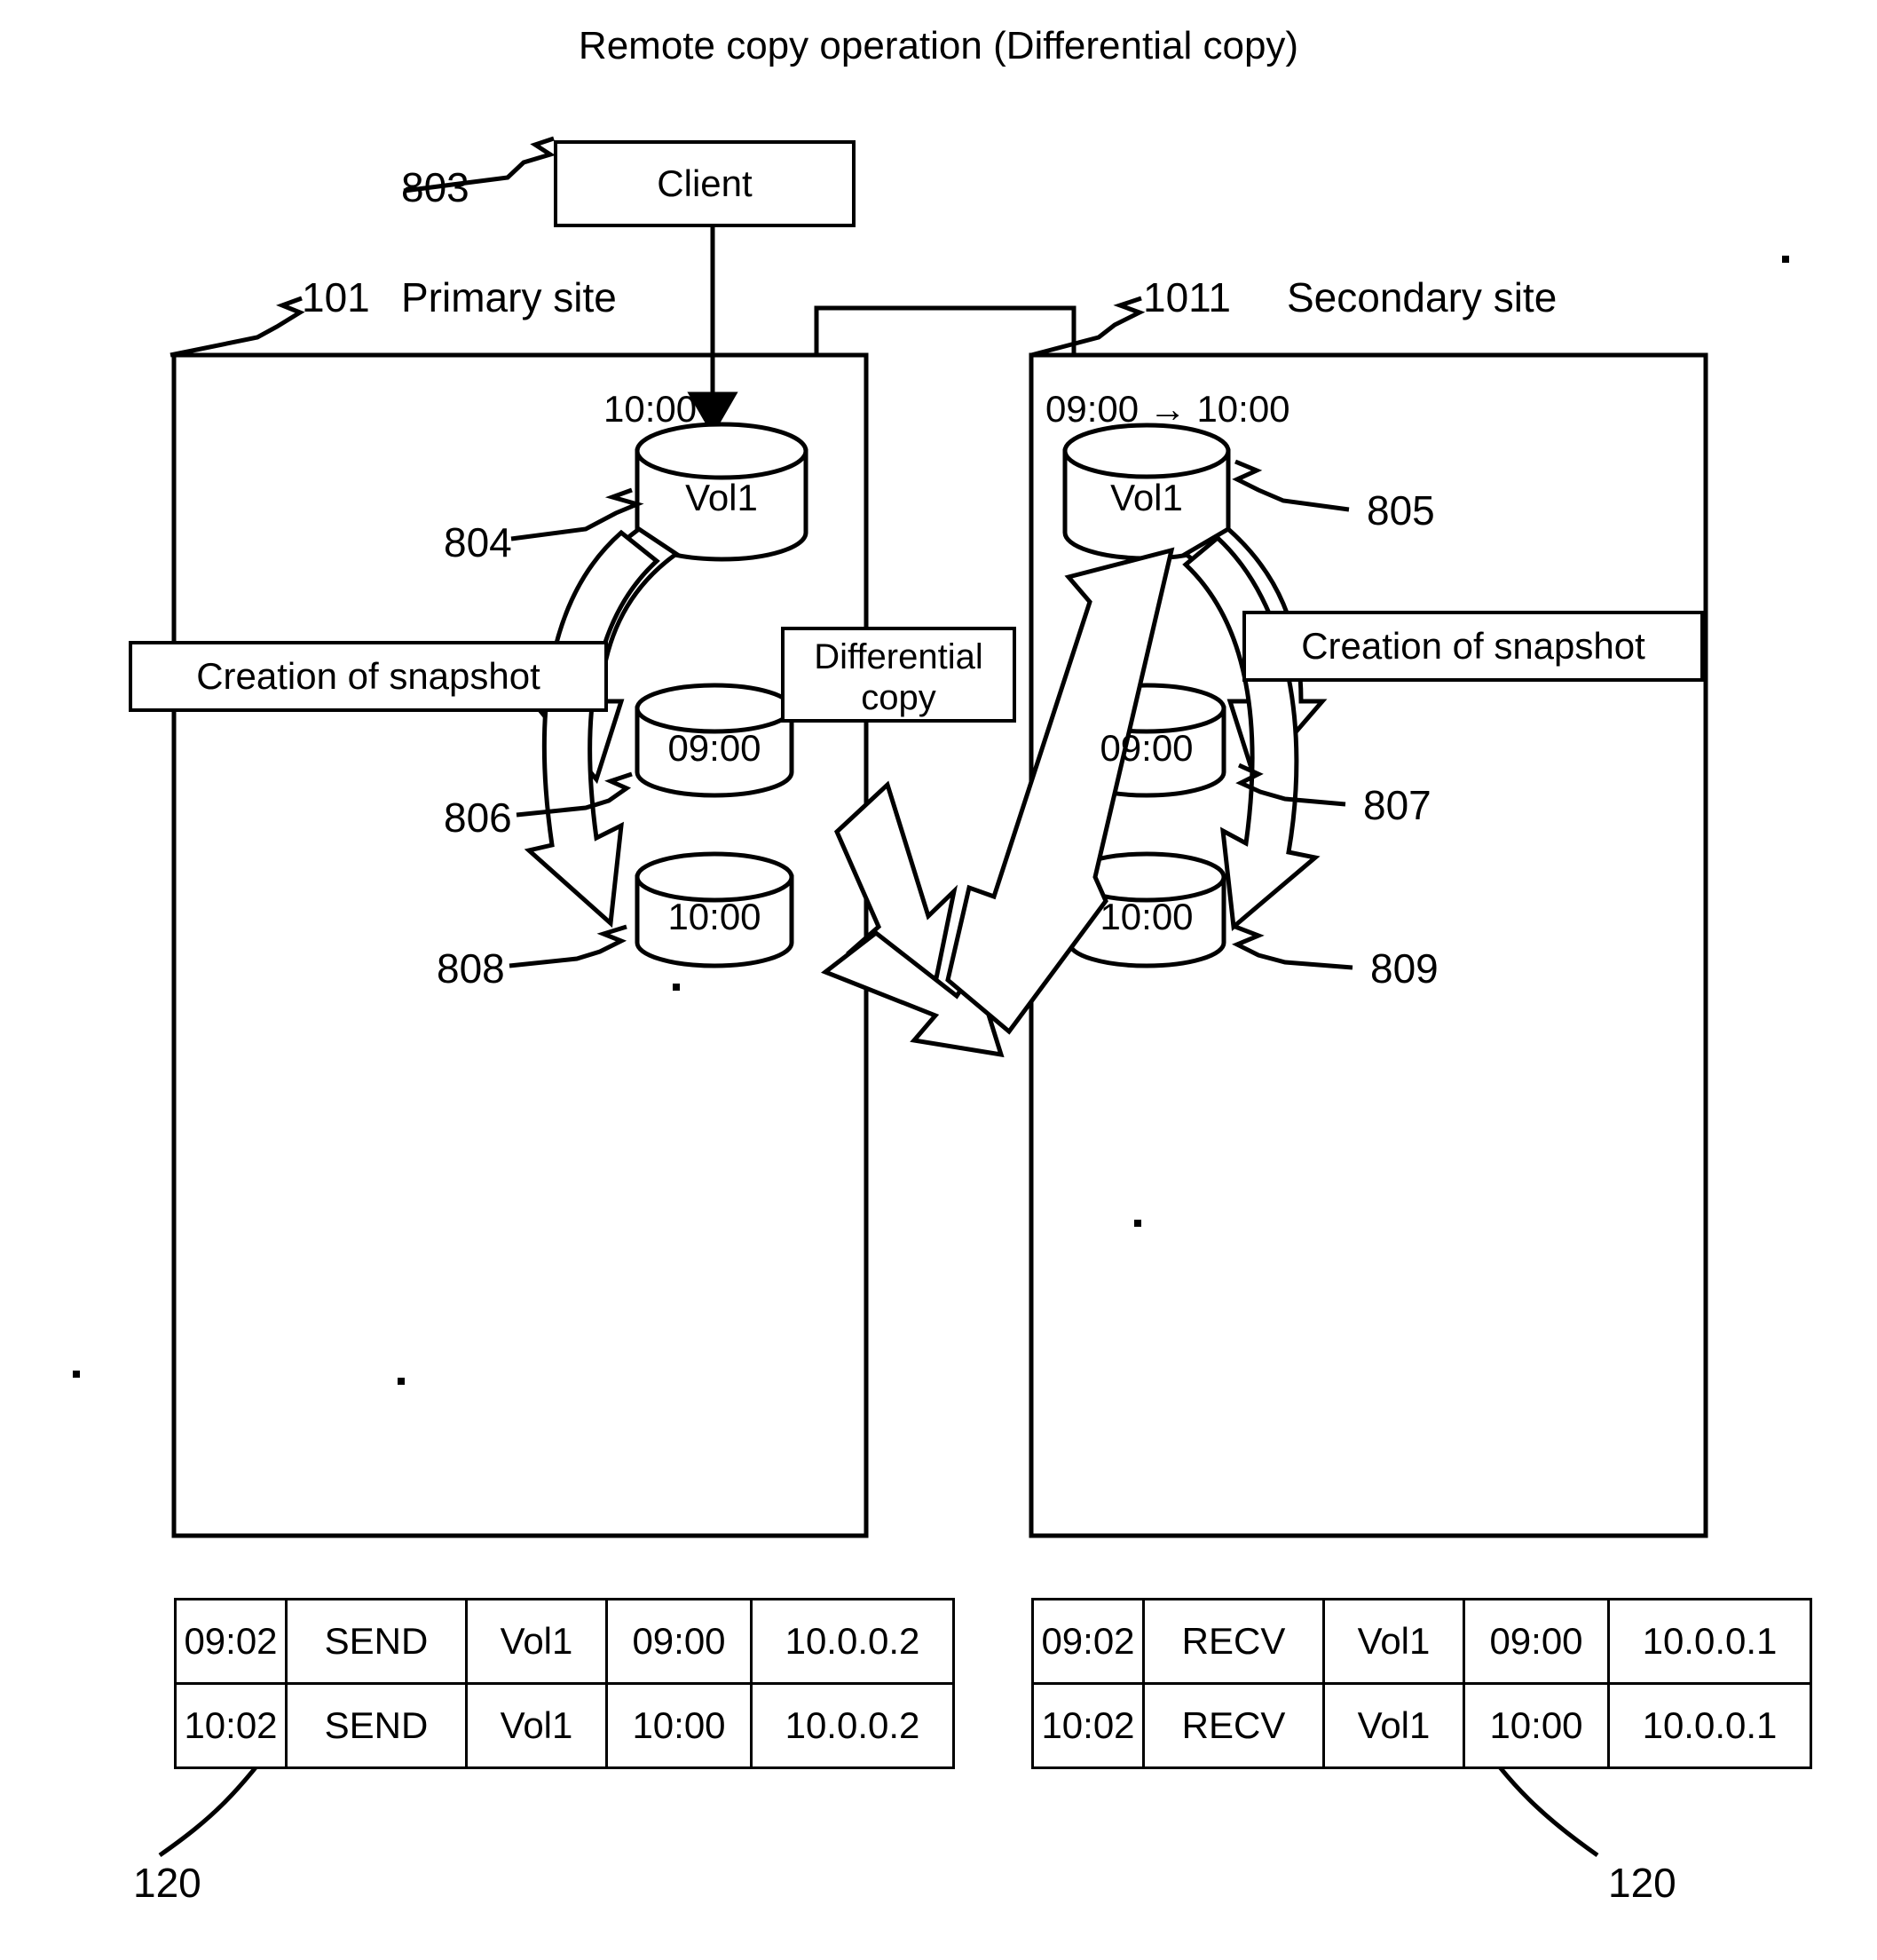 The image size is (1877, 1960). Describe the element at coordinates (478, 542) in the screenshot. I see `ref-804: 804` at that location.